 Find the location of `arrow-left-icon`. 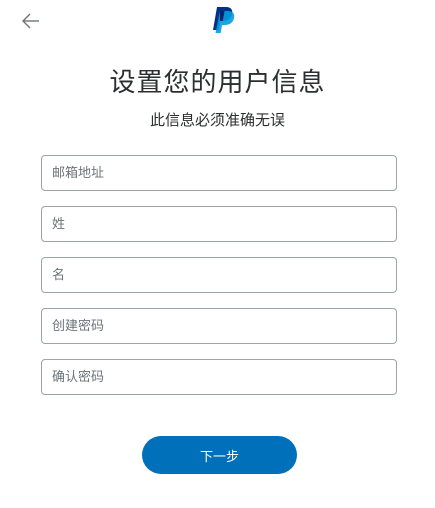

arrow-left-icon is located at coordinates (30, 21).